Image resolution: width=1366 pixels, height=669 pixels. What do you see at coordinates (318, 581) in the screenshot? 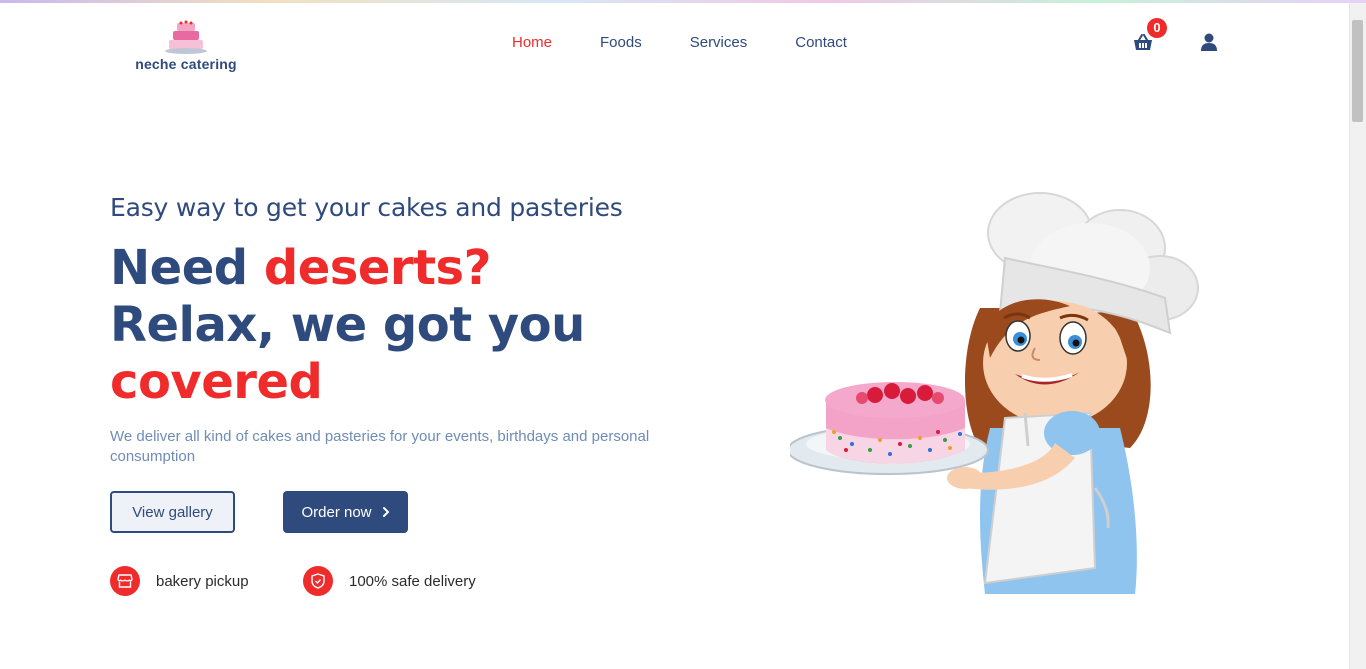
I see `shield-icon` at bounding box center [318, 581].